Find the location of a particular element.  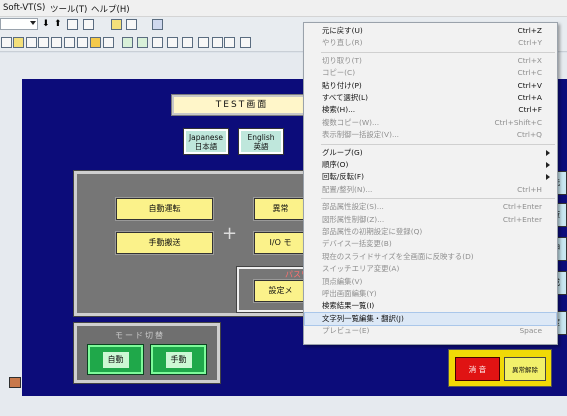

context-menu-item: 図形属性制御(Z)... Ctrl+Enter is located at coordinates (430, 220).